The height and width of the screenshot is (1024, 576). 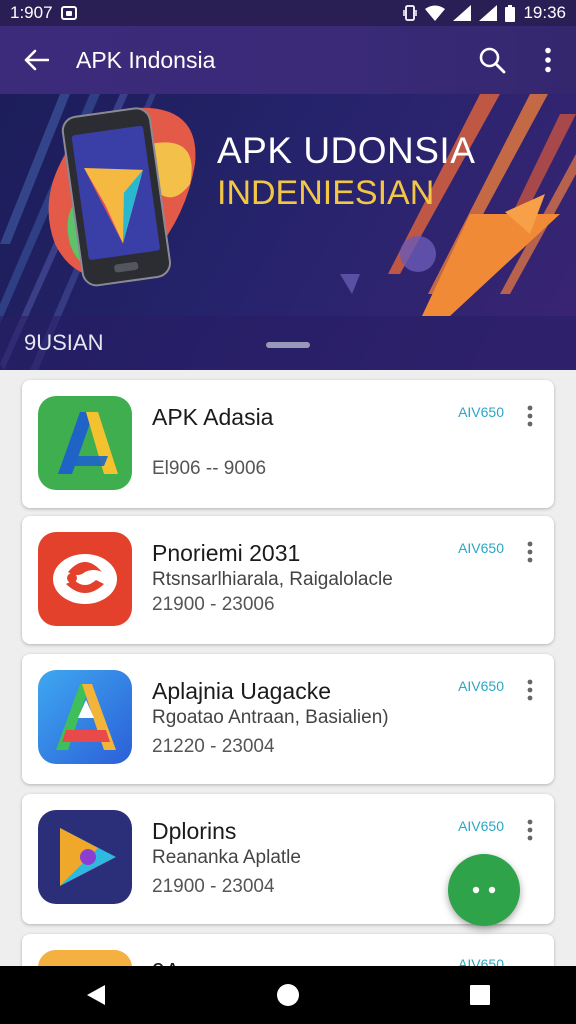 What do you see at coordinates (85, 717) in the screenshot?
I see `colorful-a-logo-icon` at bounding box center [85, 717].